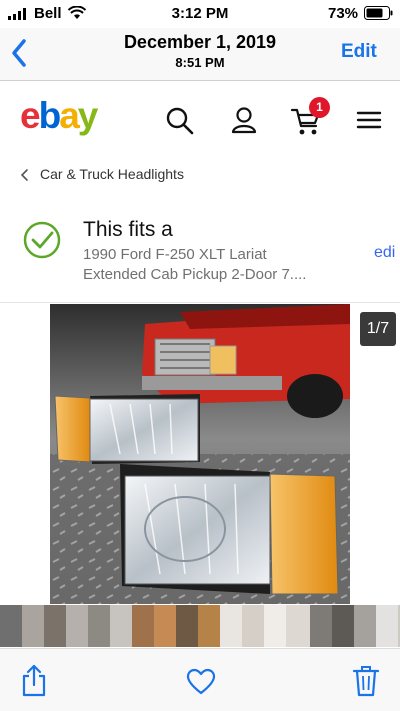 This screenshot has width=400, height=711. What do you see at coordinates (378, 13) in the screenshot?
I see `battery-icon` at bounding box center [378, 13].